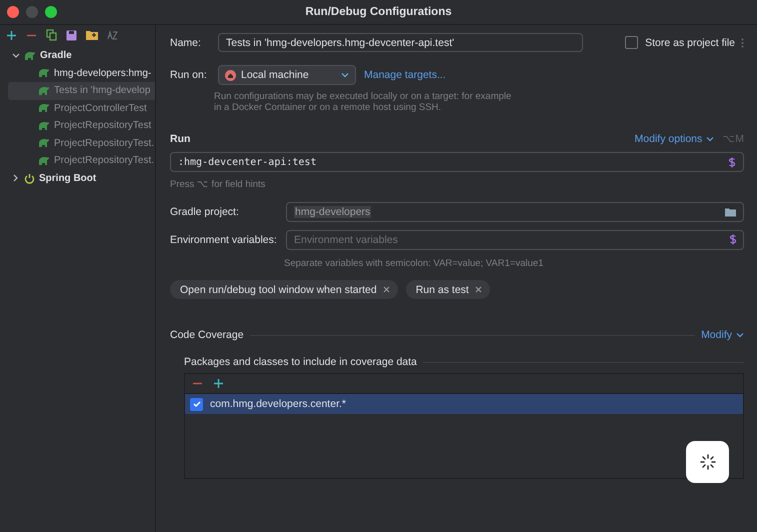 Image resolution: width=757 pixels, height=532 pixels. Describe the element at coordinates (205, 212) in the screenshot. I see `field-label: Gradle project:` at that location.